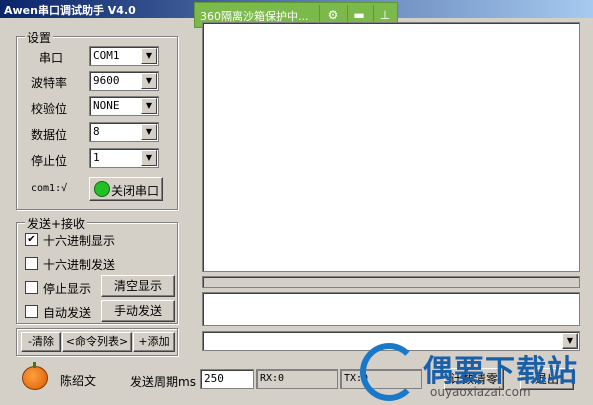  I want to click on auto-send-checkbox, so click(31, 311).